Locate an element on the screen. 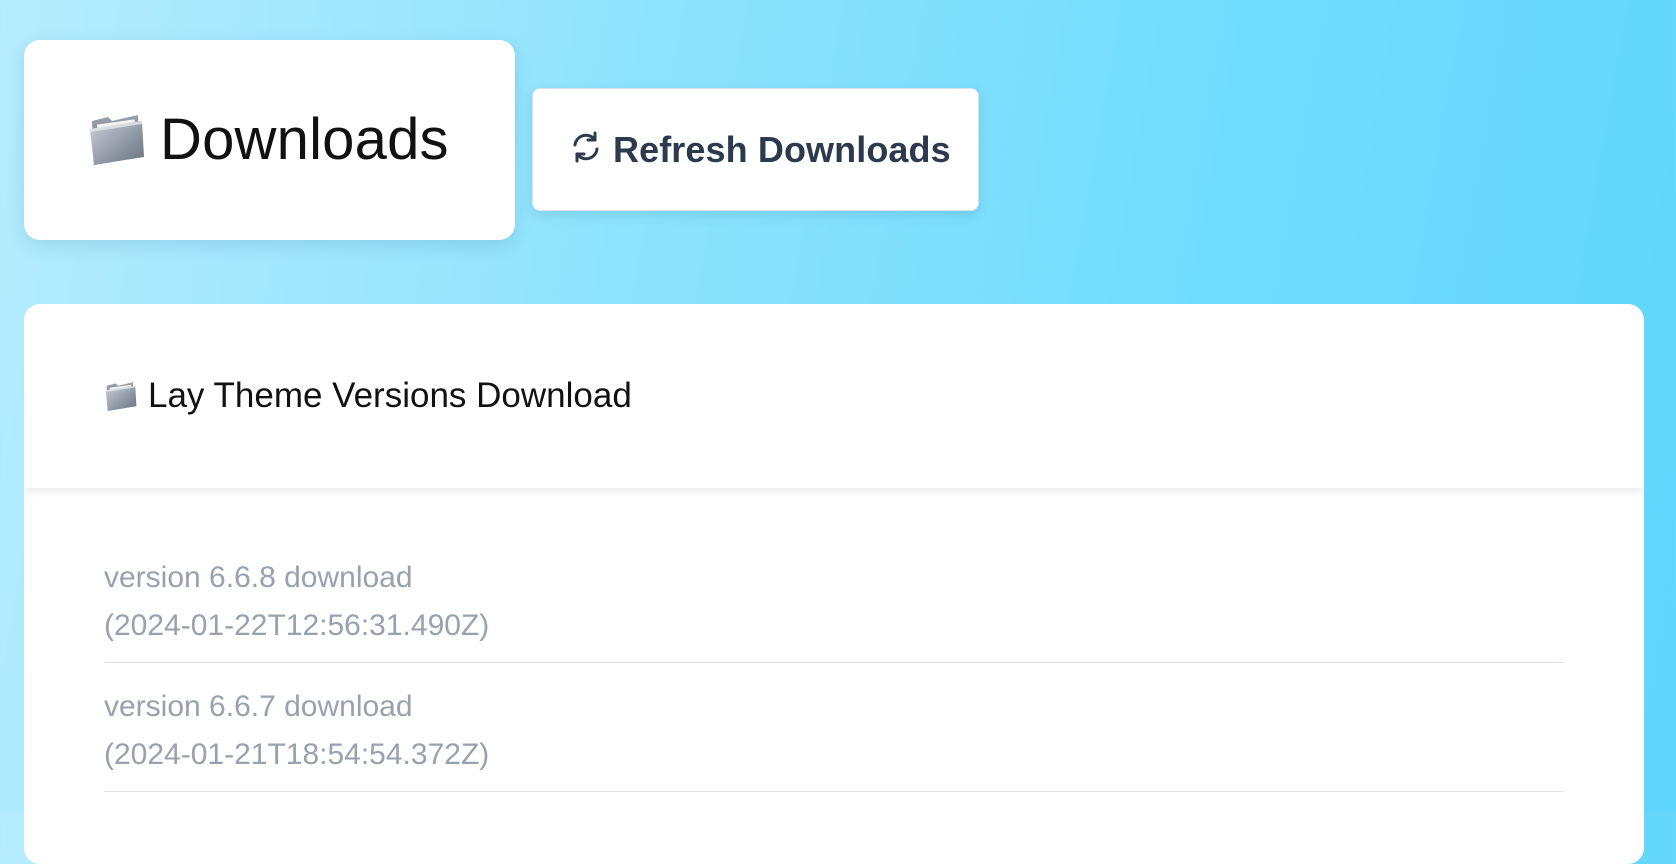 The image size is (1676, 864). refresh-icon is located at coordinates (586, 149).